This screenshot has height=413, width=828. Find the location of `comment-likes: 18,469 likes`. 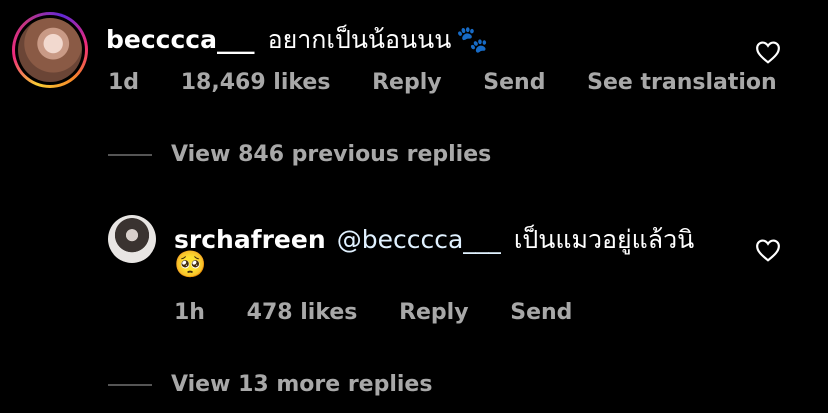

comment-likes: 18,469 likes is located at coordinates (256, 82).